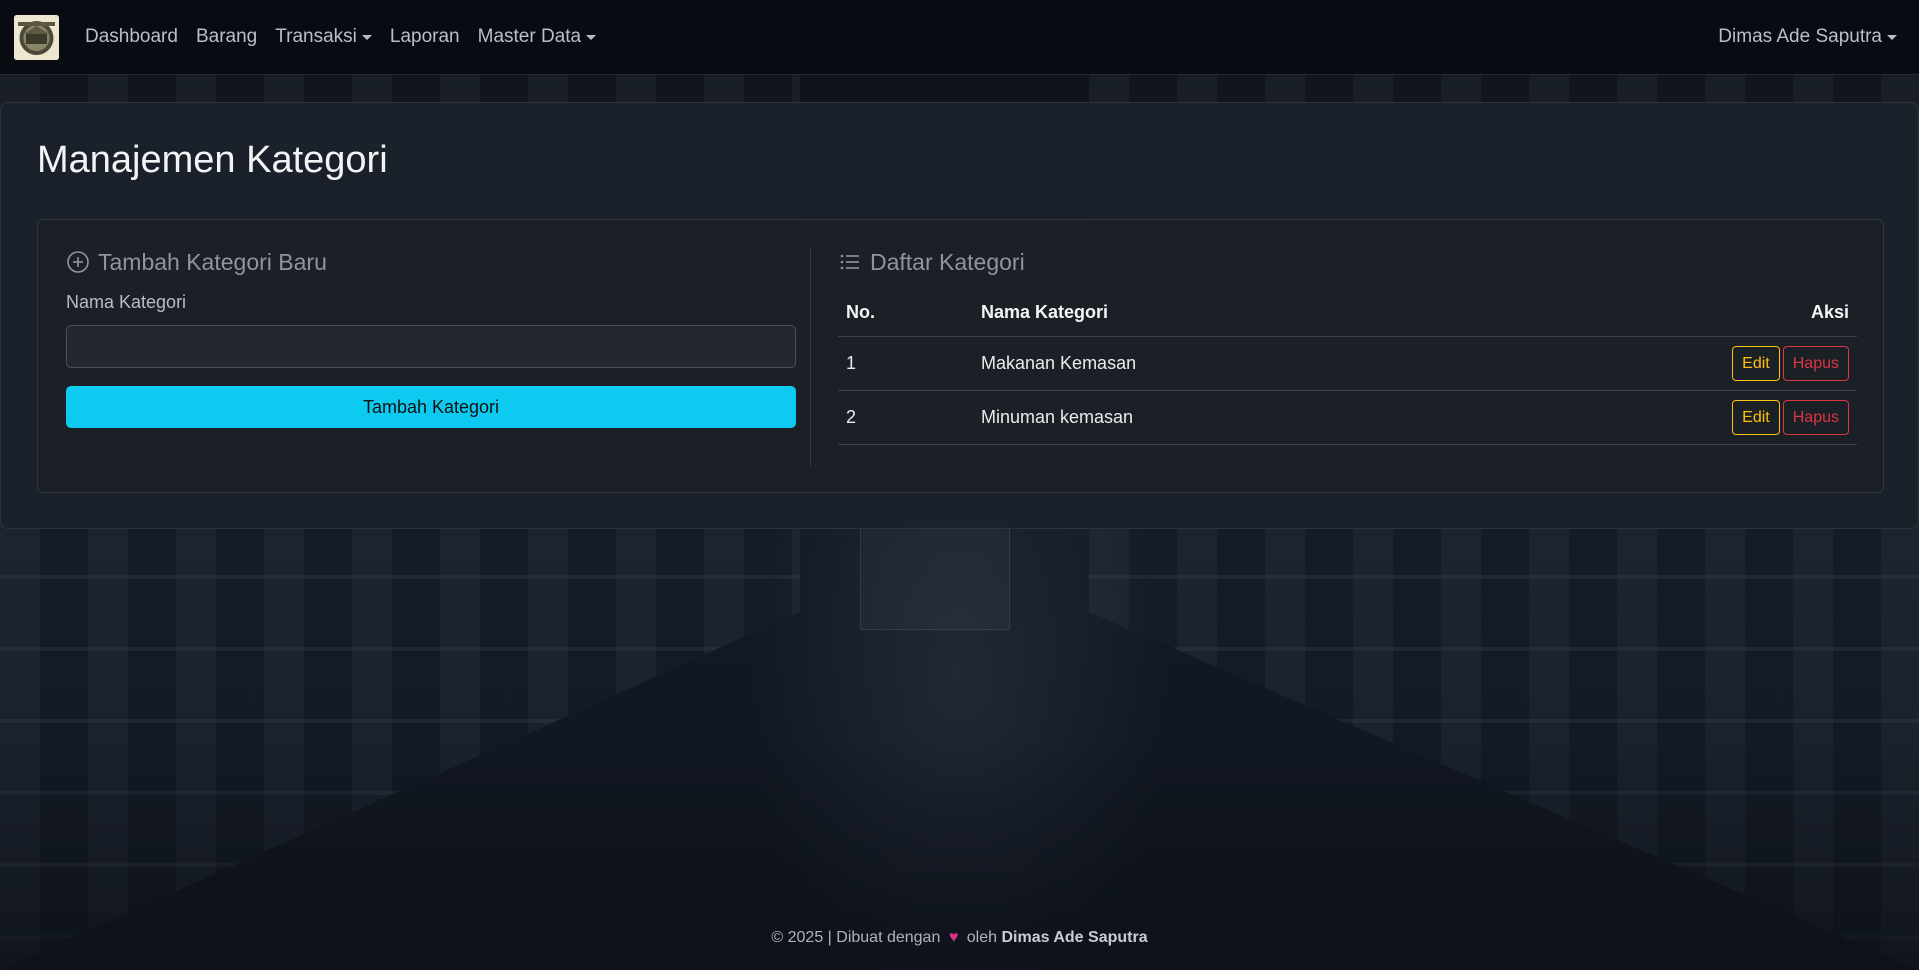 The image size is (1919, 970). I want to click on column-header-name: Nama Kategori, so click(1222, 313).